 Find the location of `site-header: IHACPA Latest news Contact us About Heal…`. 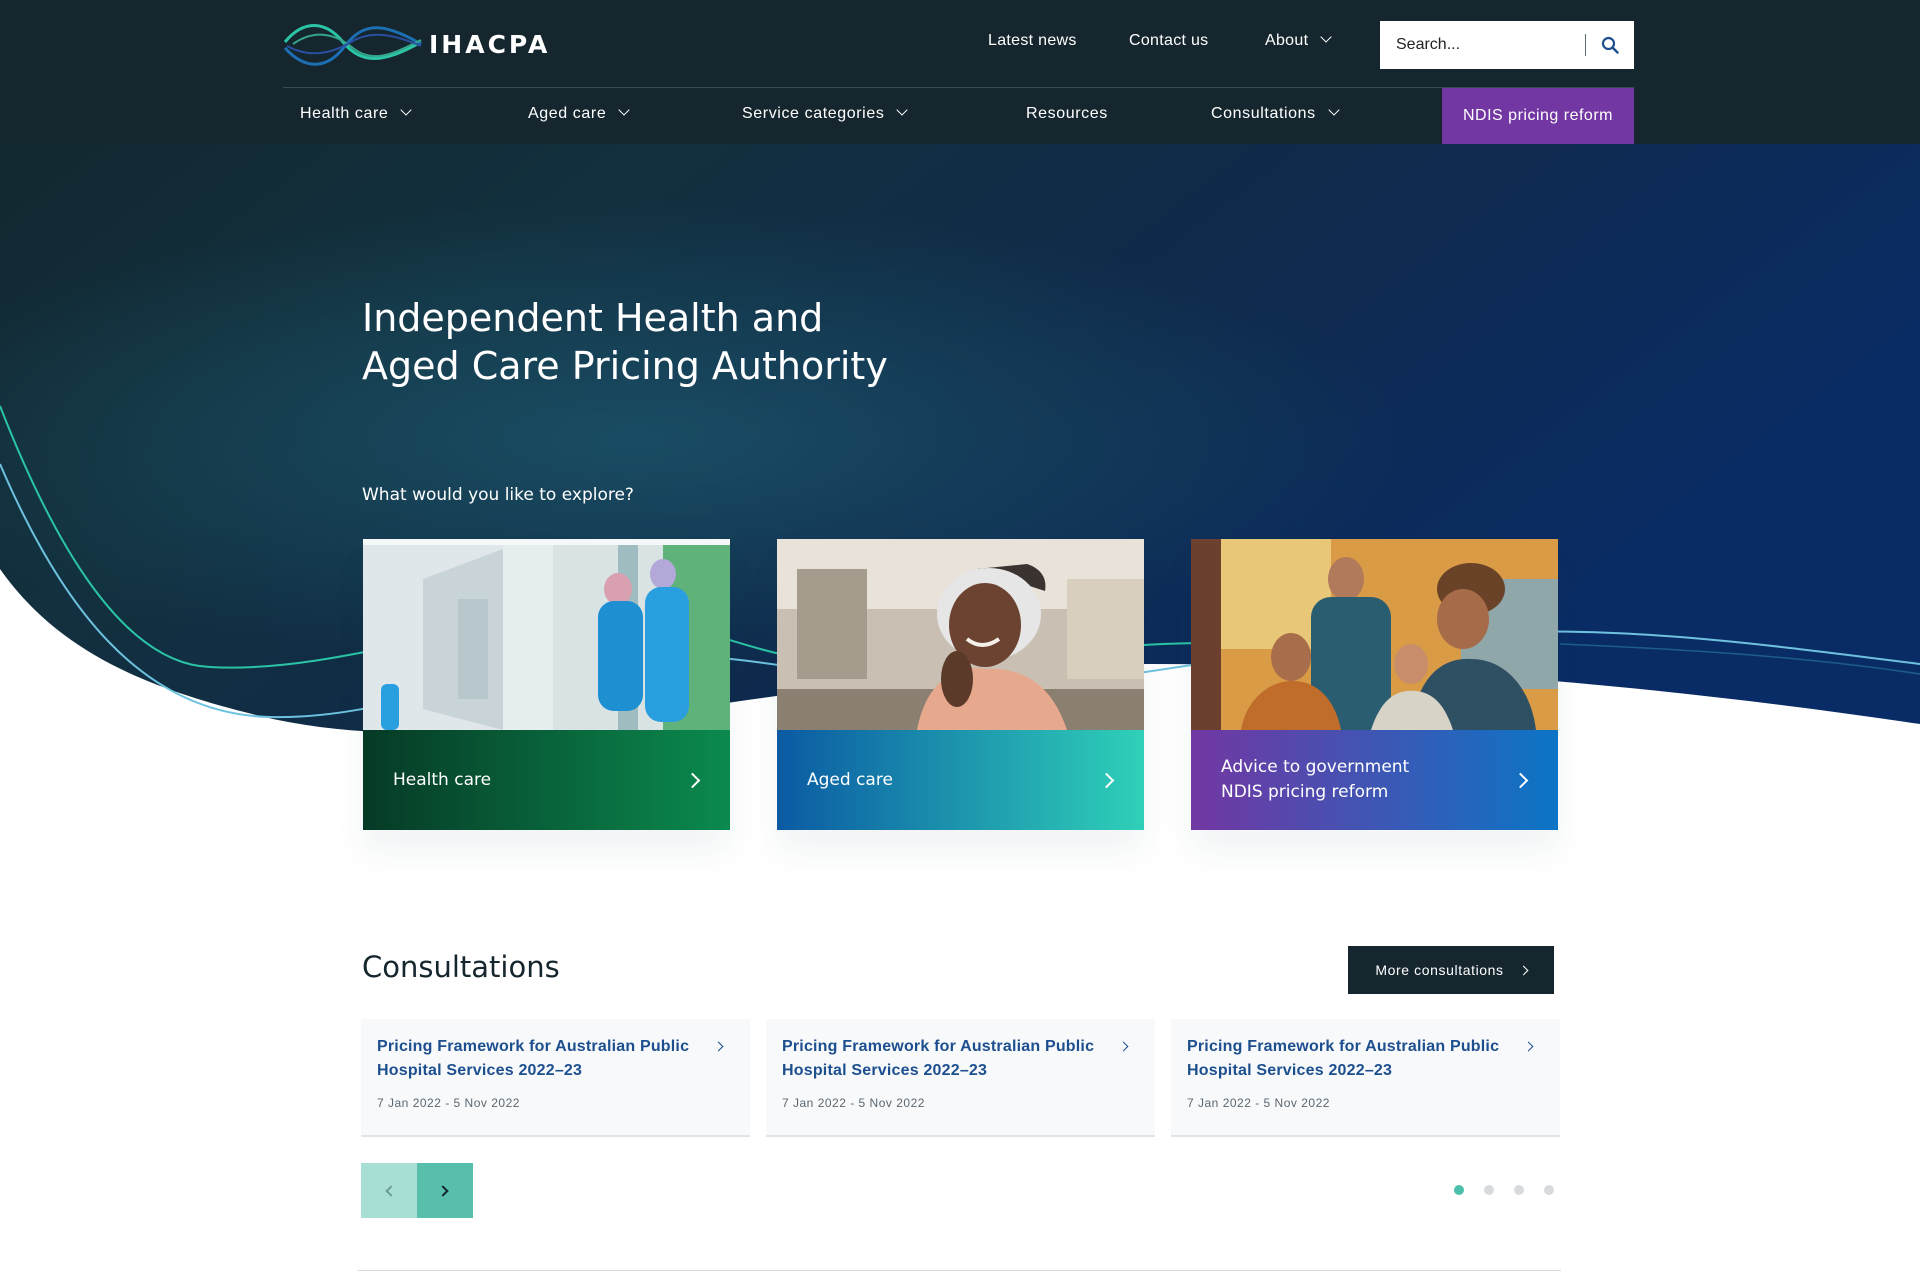

site-header: IHACPA Latest news Contact us About Heal… is located at coordinates (960, 72).